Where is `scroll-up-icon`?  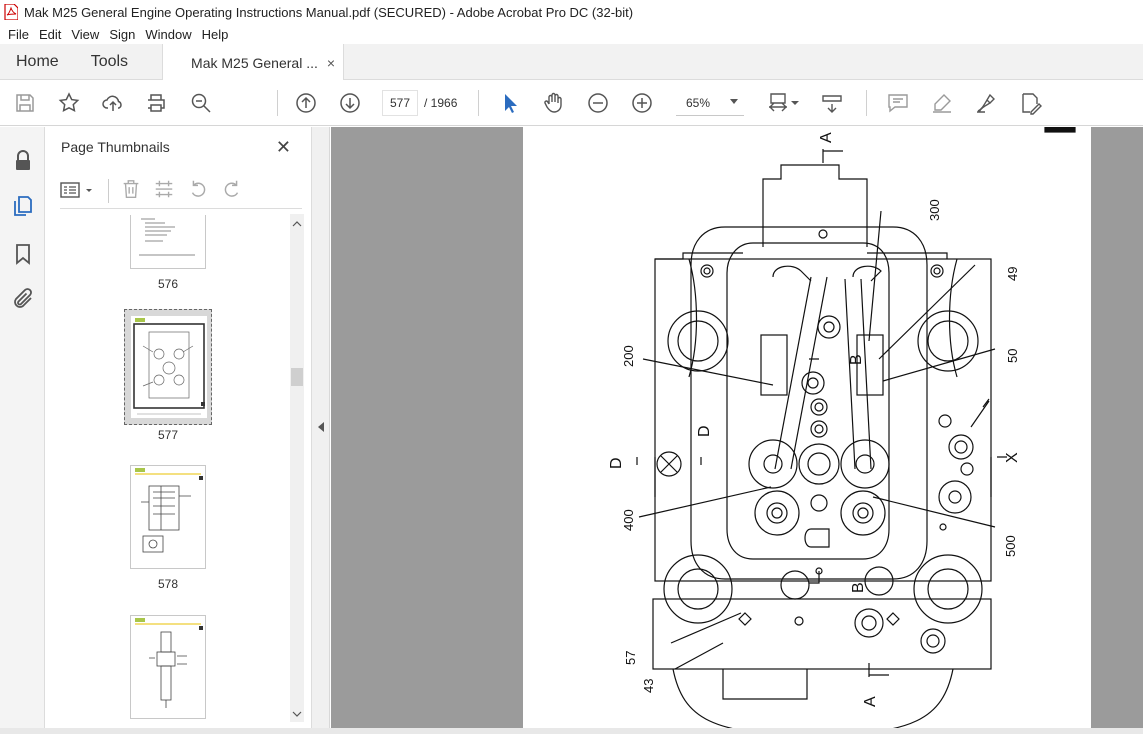
scroll-up-icon is located at coordinates (297, 224).